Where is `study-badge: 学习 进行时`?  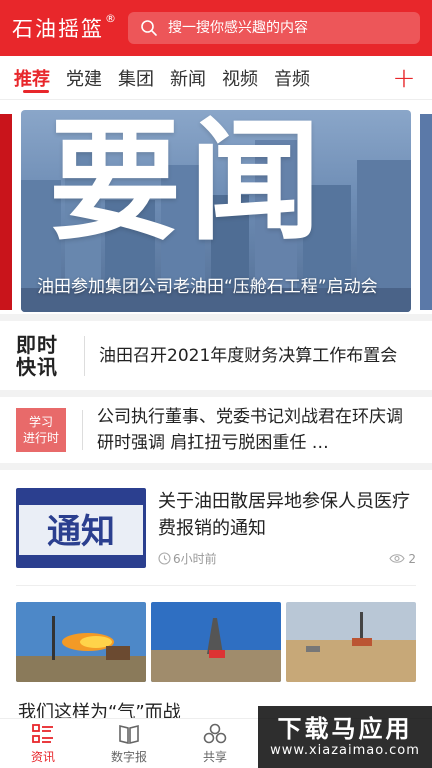 study-badge: 学习 进行时 is located at coordinates (41, 430).